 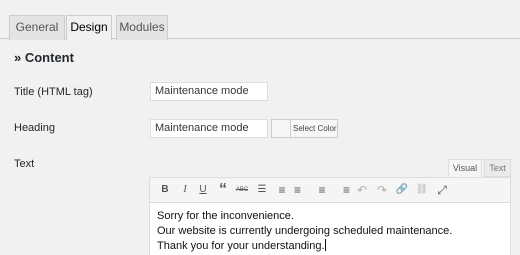 I want to click on editor-toolbar: B I U “ ABC ☰ ≡ ≡ ≡ ≡ ↶ ↷ 🔗 ⛓ ⤢, so click(x=330, y=190).